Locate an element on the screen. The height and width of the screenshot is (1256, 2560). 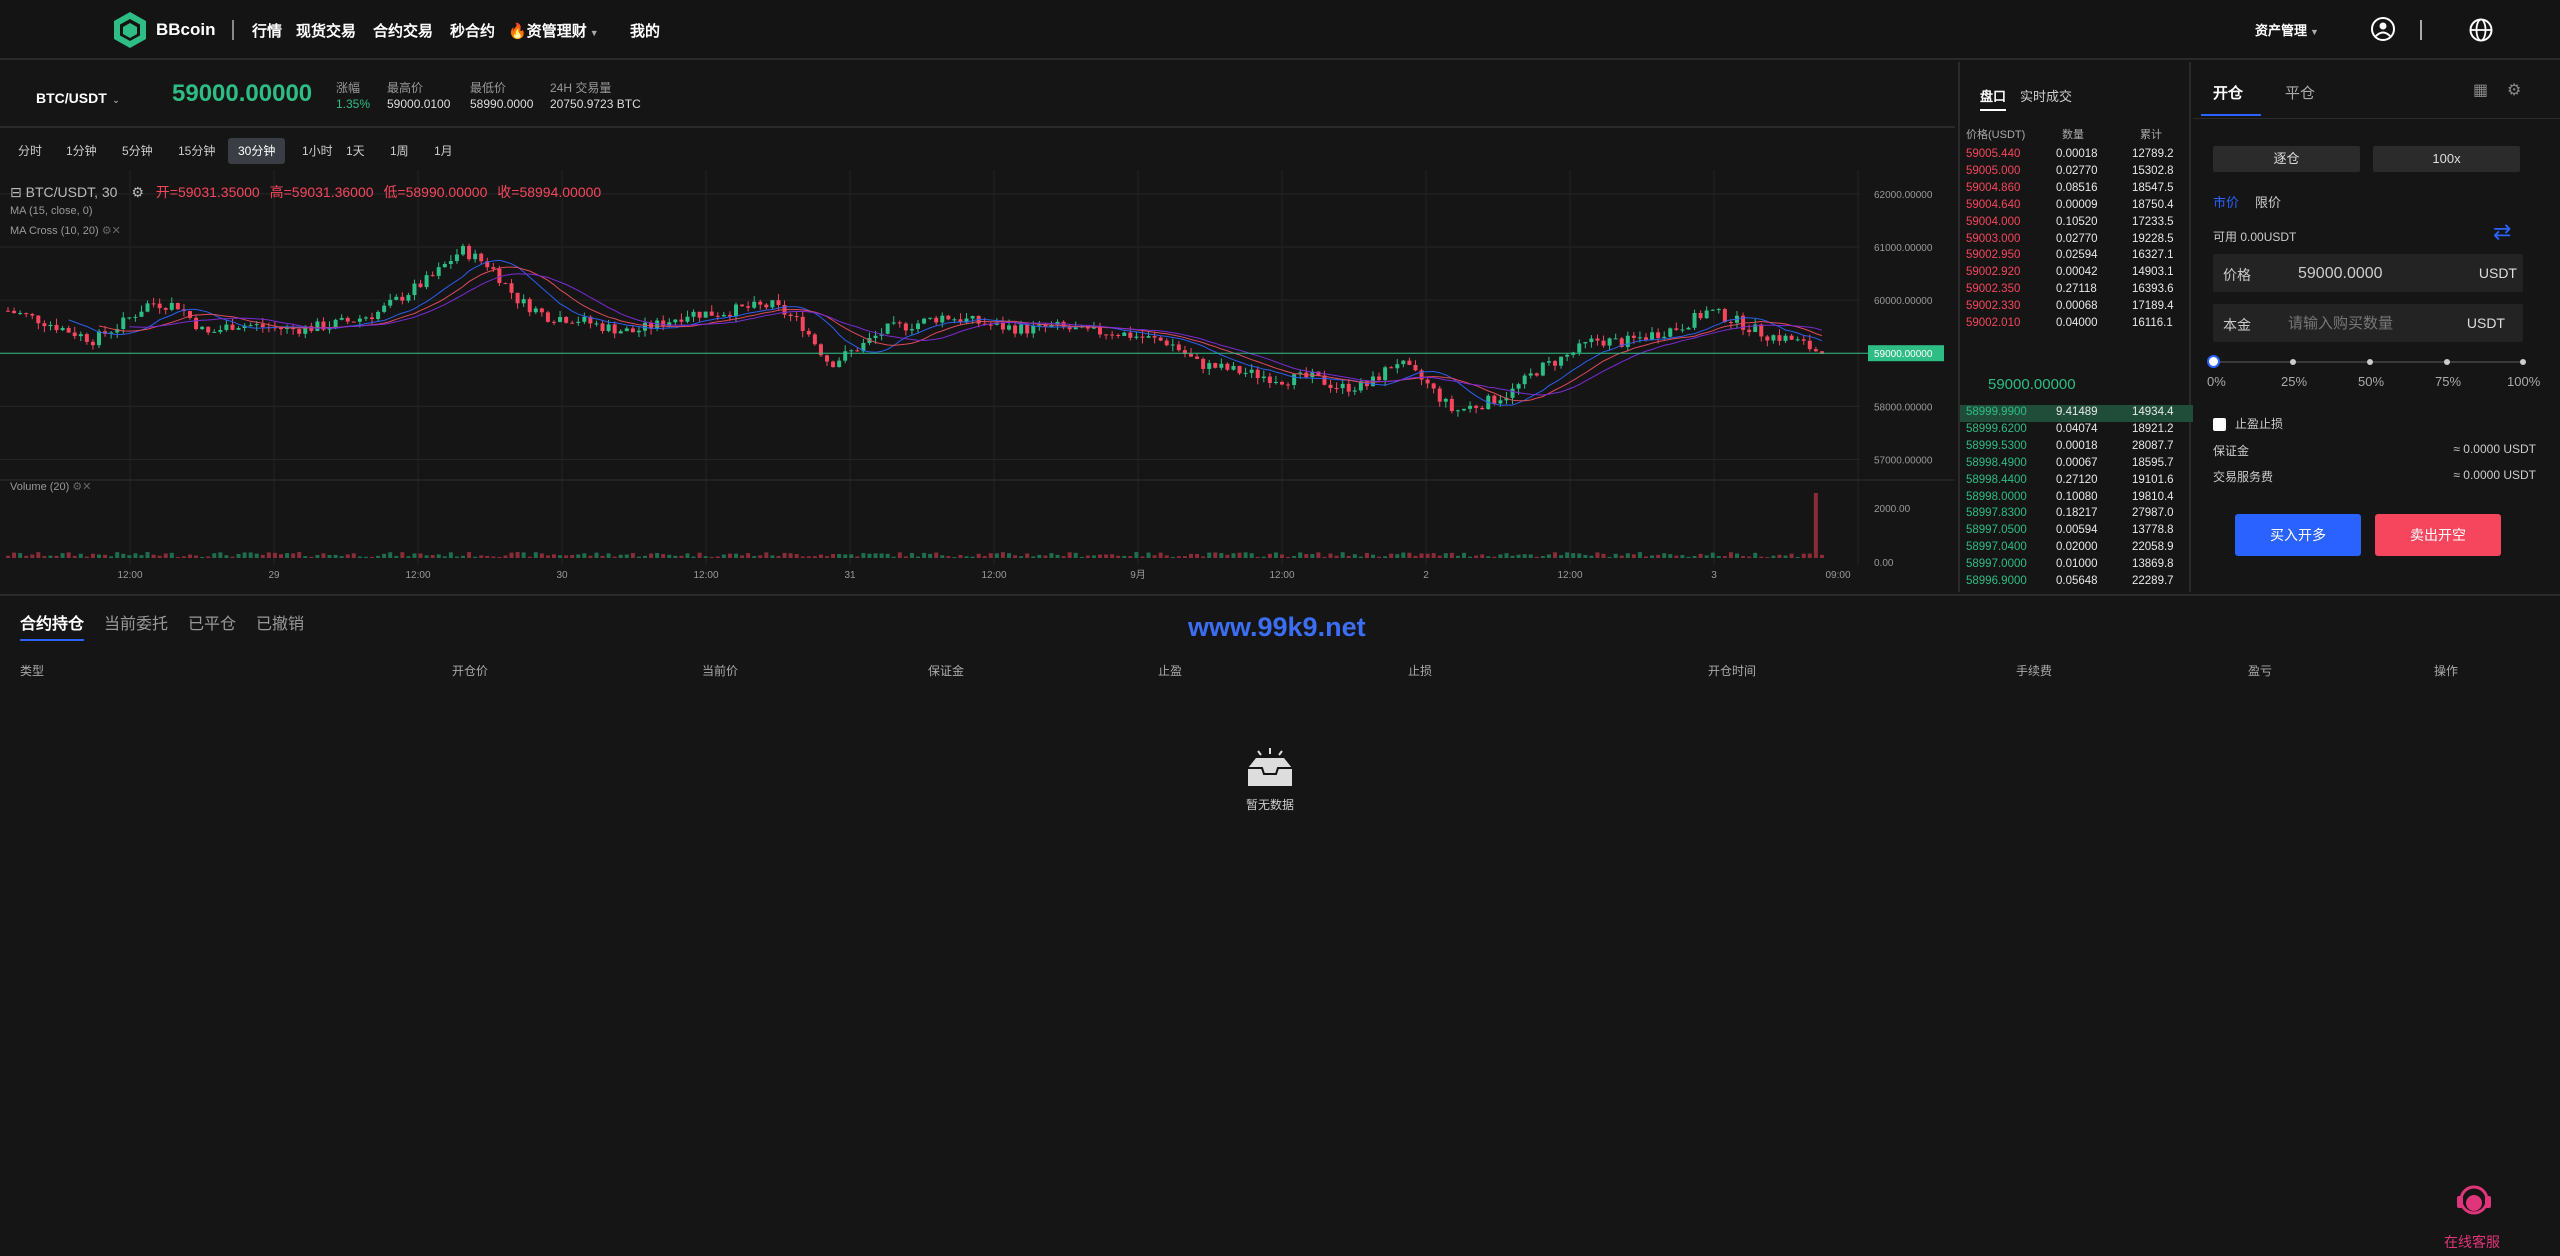
y-tick-label: 57000.00000 is located at coordinates (1903, 460).